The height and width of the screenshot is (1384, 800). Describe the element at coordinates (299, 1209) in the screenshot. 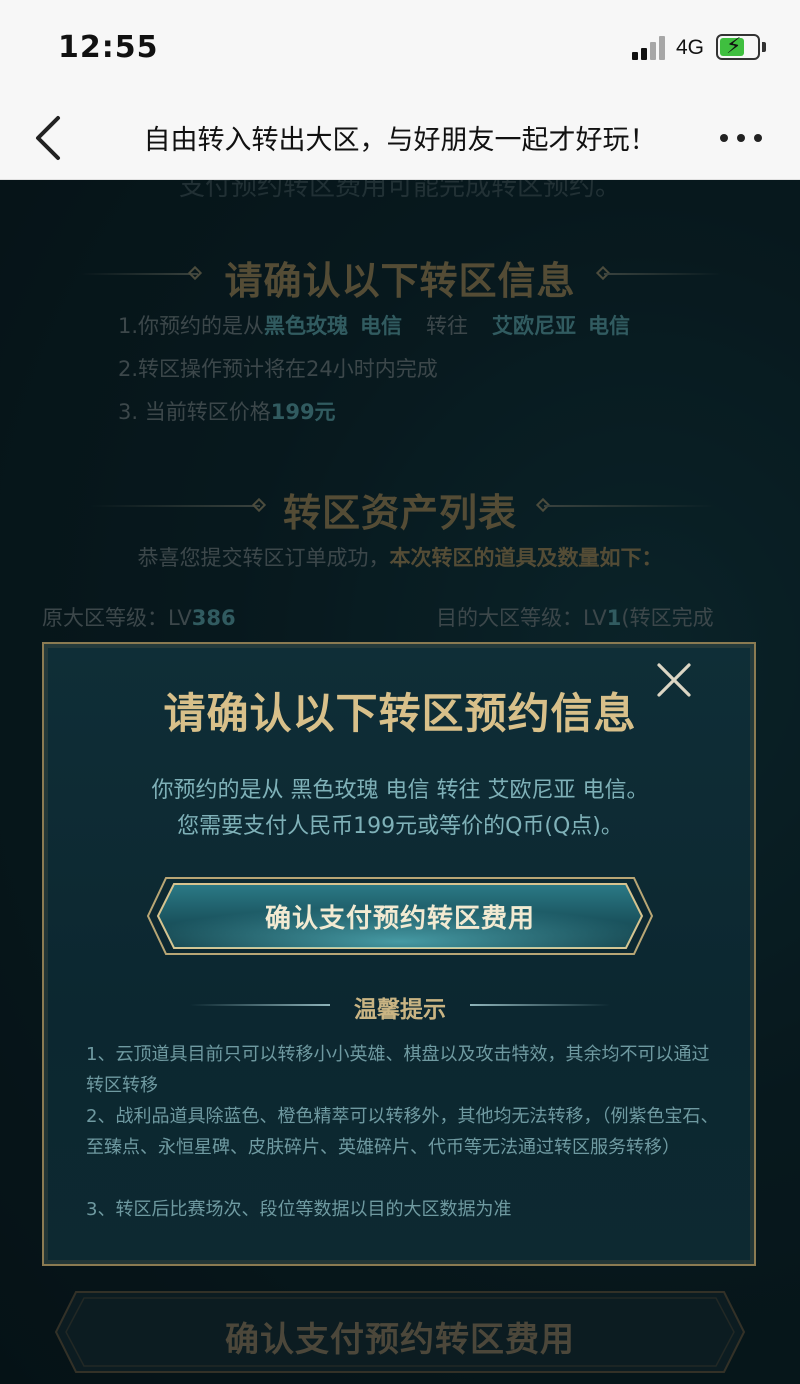

I see `tip-3: 3、转区后比赛场次、段位等数据以目的大区数据为准` at that location.